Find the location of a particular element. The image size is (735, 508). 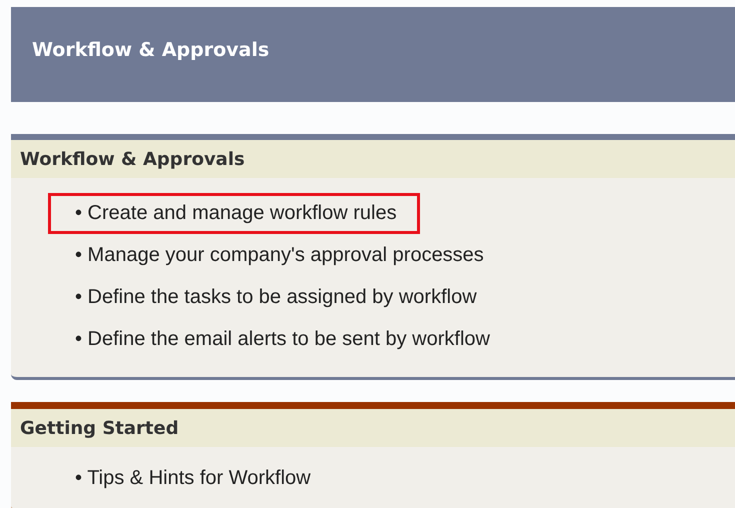

page-title: Workflow & Approvals is located at coordinates (151, 49).